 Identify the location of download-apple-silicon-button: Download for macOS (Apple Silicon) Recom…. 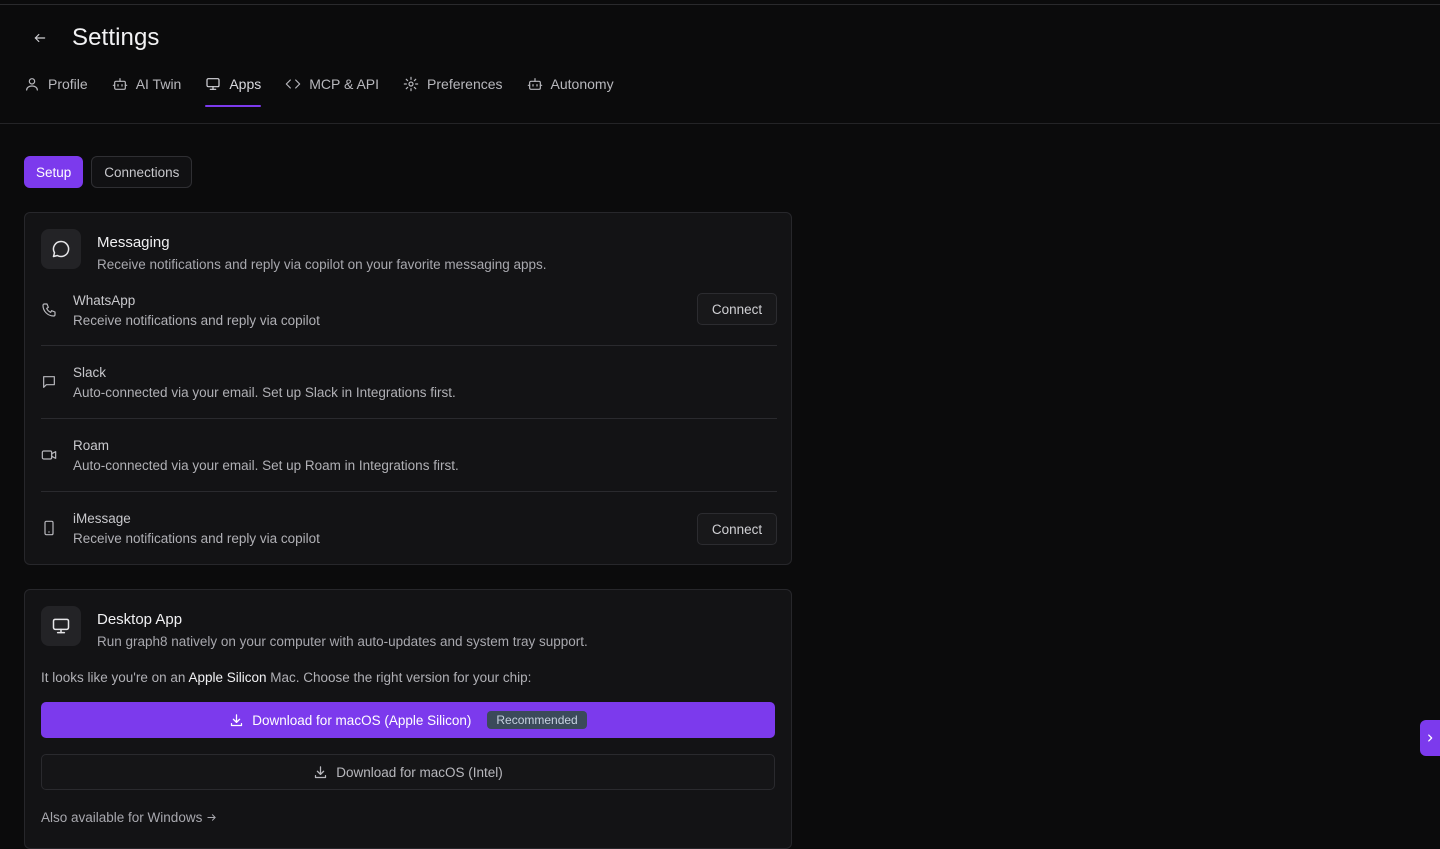
(408, 720).